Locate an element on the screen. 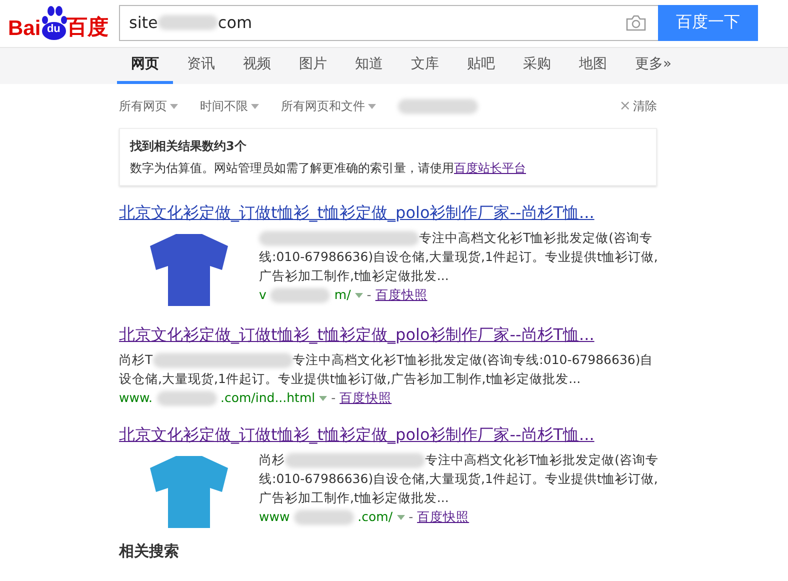 The image size is (788, 581). clear-button: ×清除 is located at coordinates (638, 106).